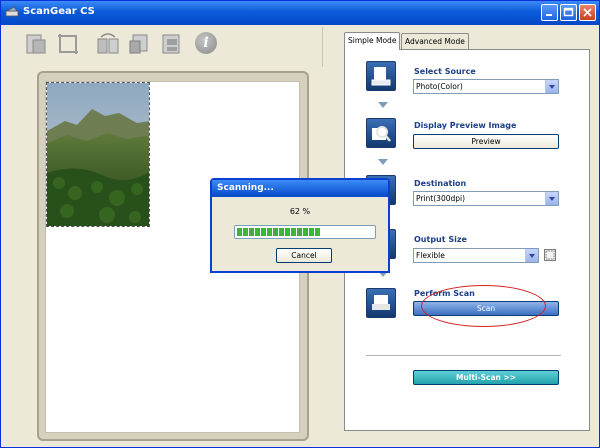 The image size is (600, 448). Describe the element at coordinates (140, 44) in the screenshot. I see `auto-crop-icon` at that location.